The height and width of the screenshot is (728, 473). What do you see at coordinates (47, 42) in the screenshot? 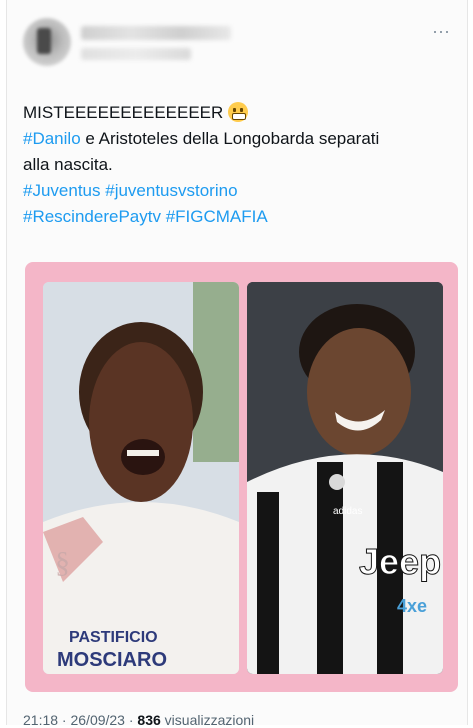
I see `avatar` at bounding box center [47, 42].